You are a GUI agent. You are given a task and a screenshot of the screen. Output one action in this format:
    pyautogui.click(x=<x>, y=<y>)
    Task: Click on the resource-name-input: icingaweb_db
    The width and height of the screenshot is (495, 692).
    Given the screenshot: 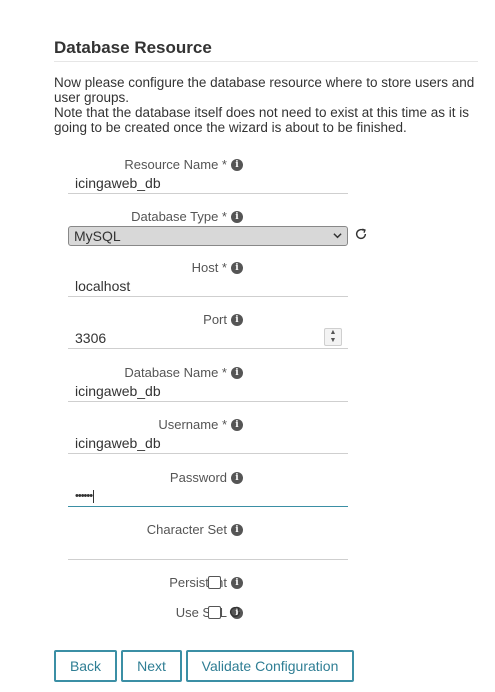 What is the action you would take?
    pyautogui.click(x=208, y=183)
    